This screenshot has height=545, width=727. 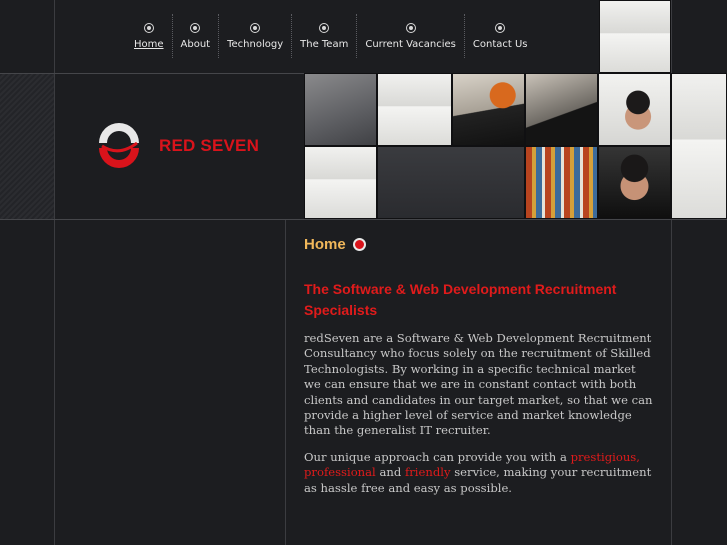 What do you see at coordinates (410, 36) in the screenshot?
I see `nav-current-vacancies: Current Vacancies` at bounding box center [410, 36].